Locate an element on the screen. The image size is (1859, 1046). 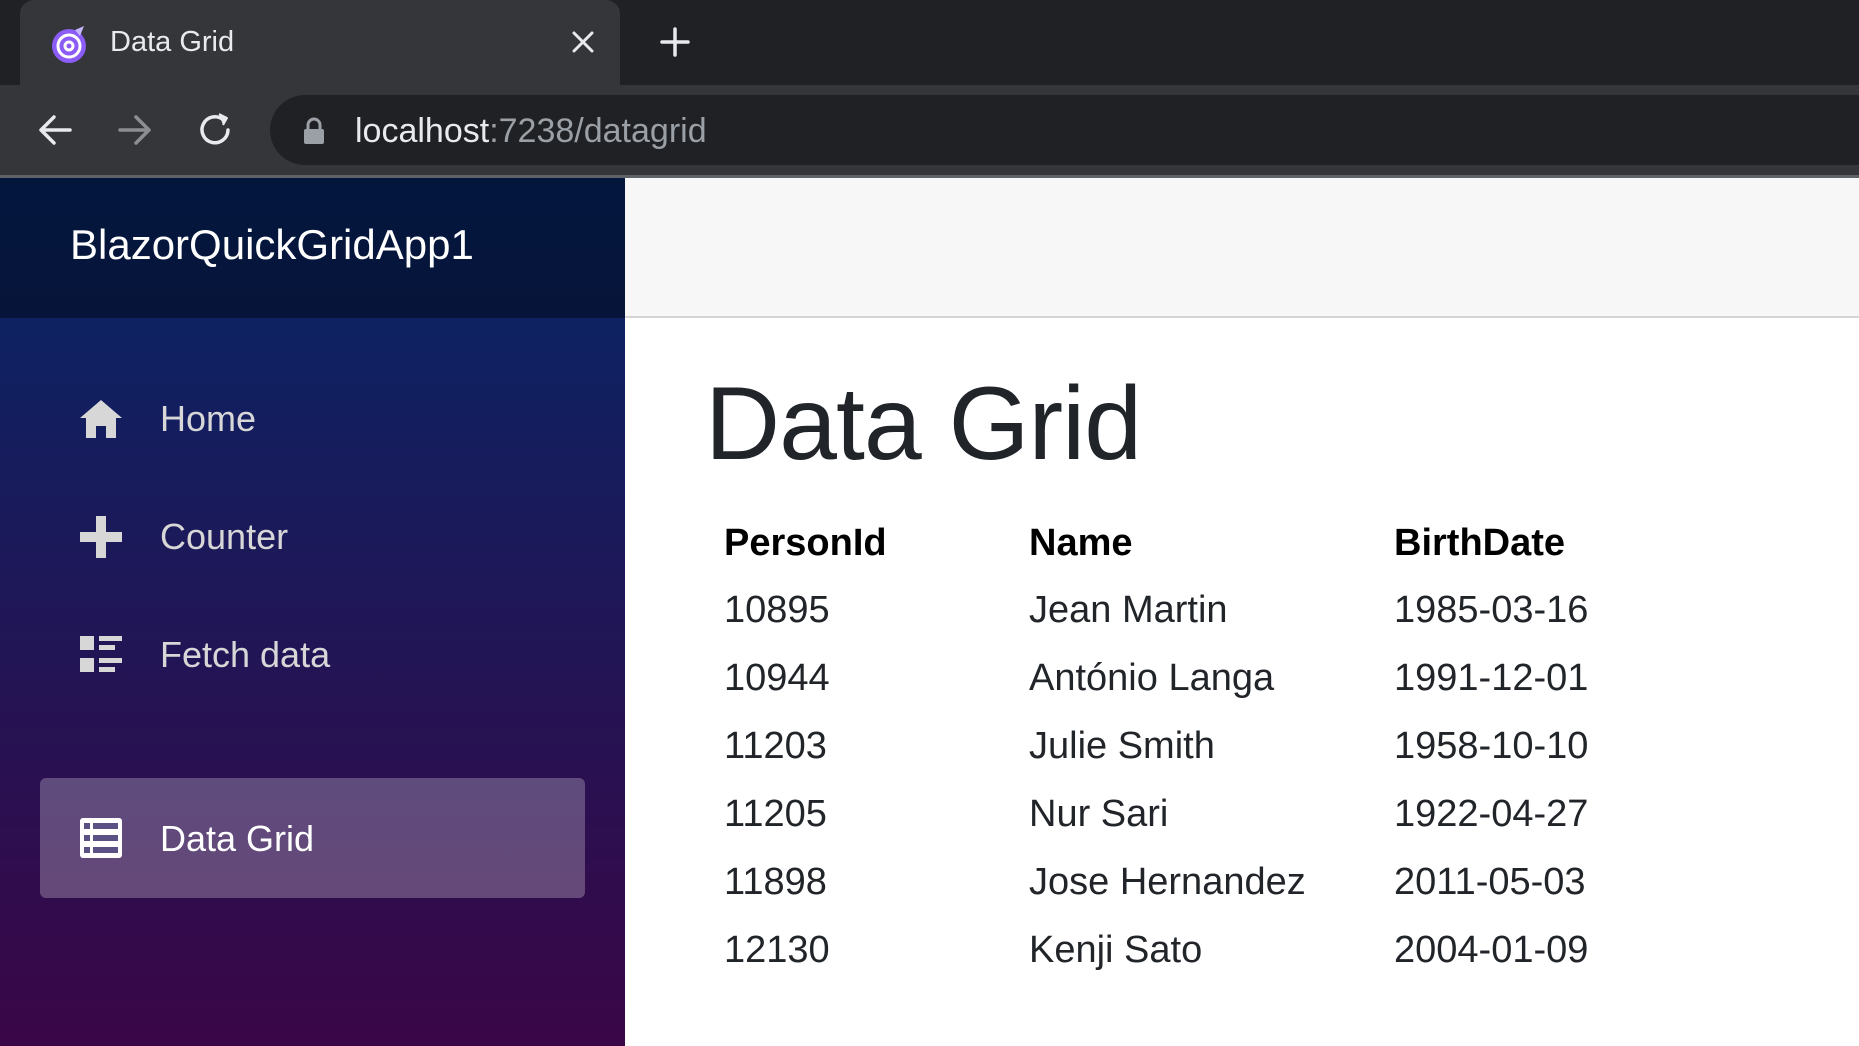
url-text: localhost:7238/datagrid is located at coordinates (531, 131).